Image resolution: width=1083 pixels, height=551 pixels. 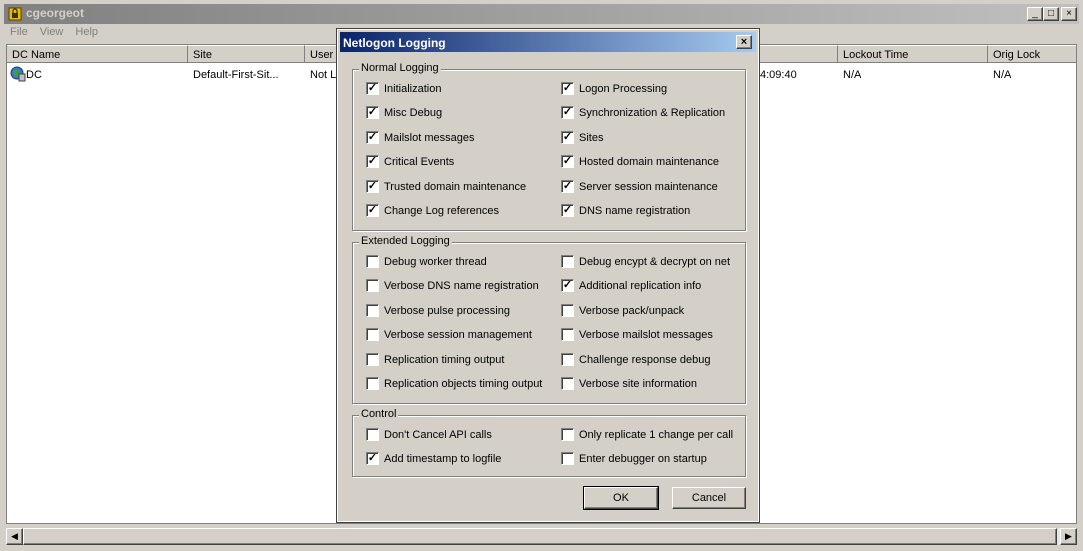 What do you see at coordinates (640, 286) in the screenshot?
I see `checkbox-label: Additional replication info` at bounding box center [640, 286].